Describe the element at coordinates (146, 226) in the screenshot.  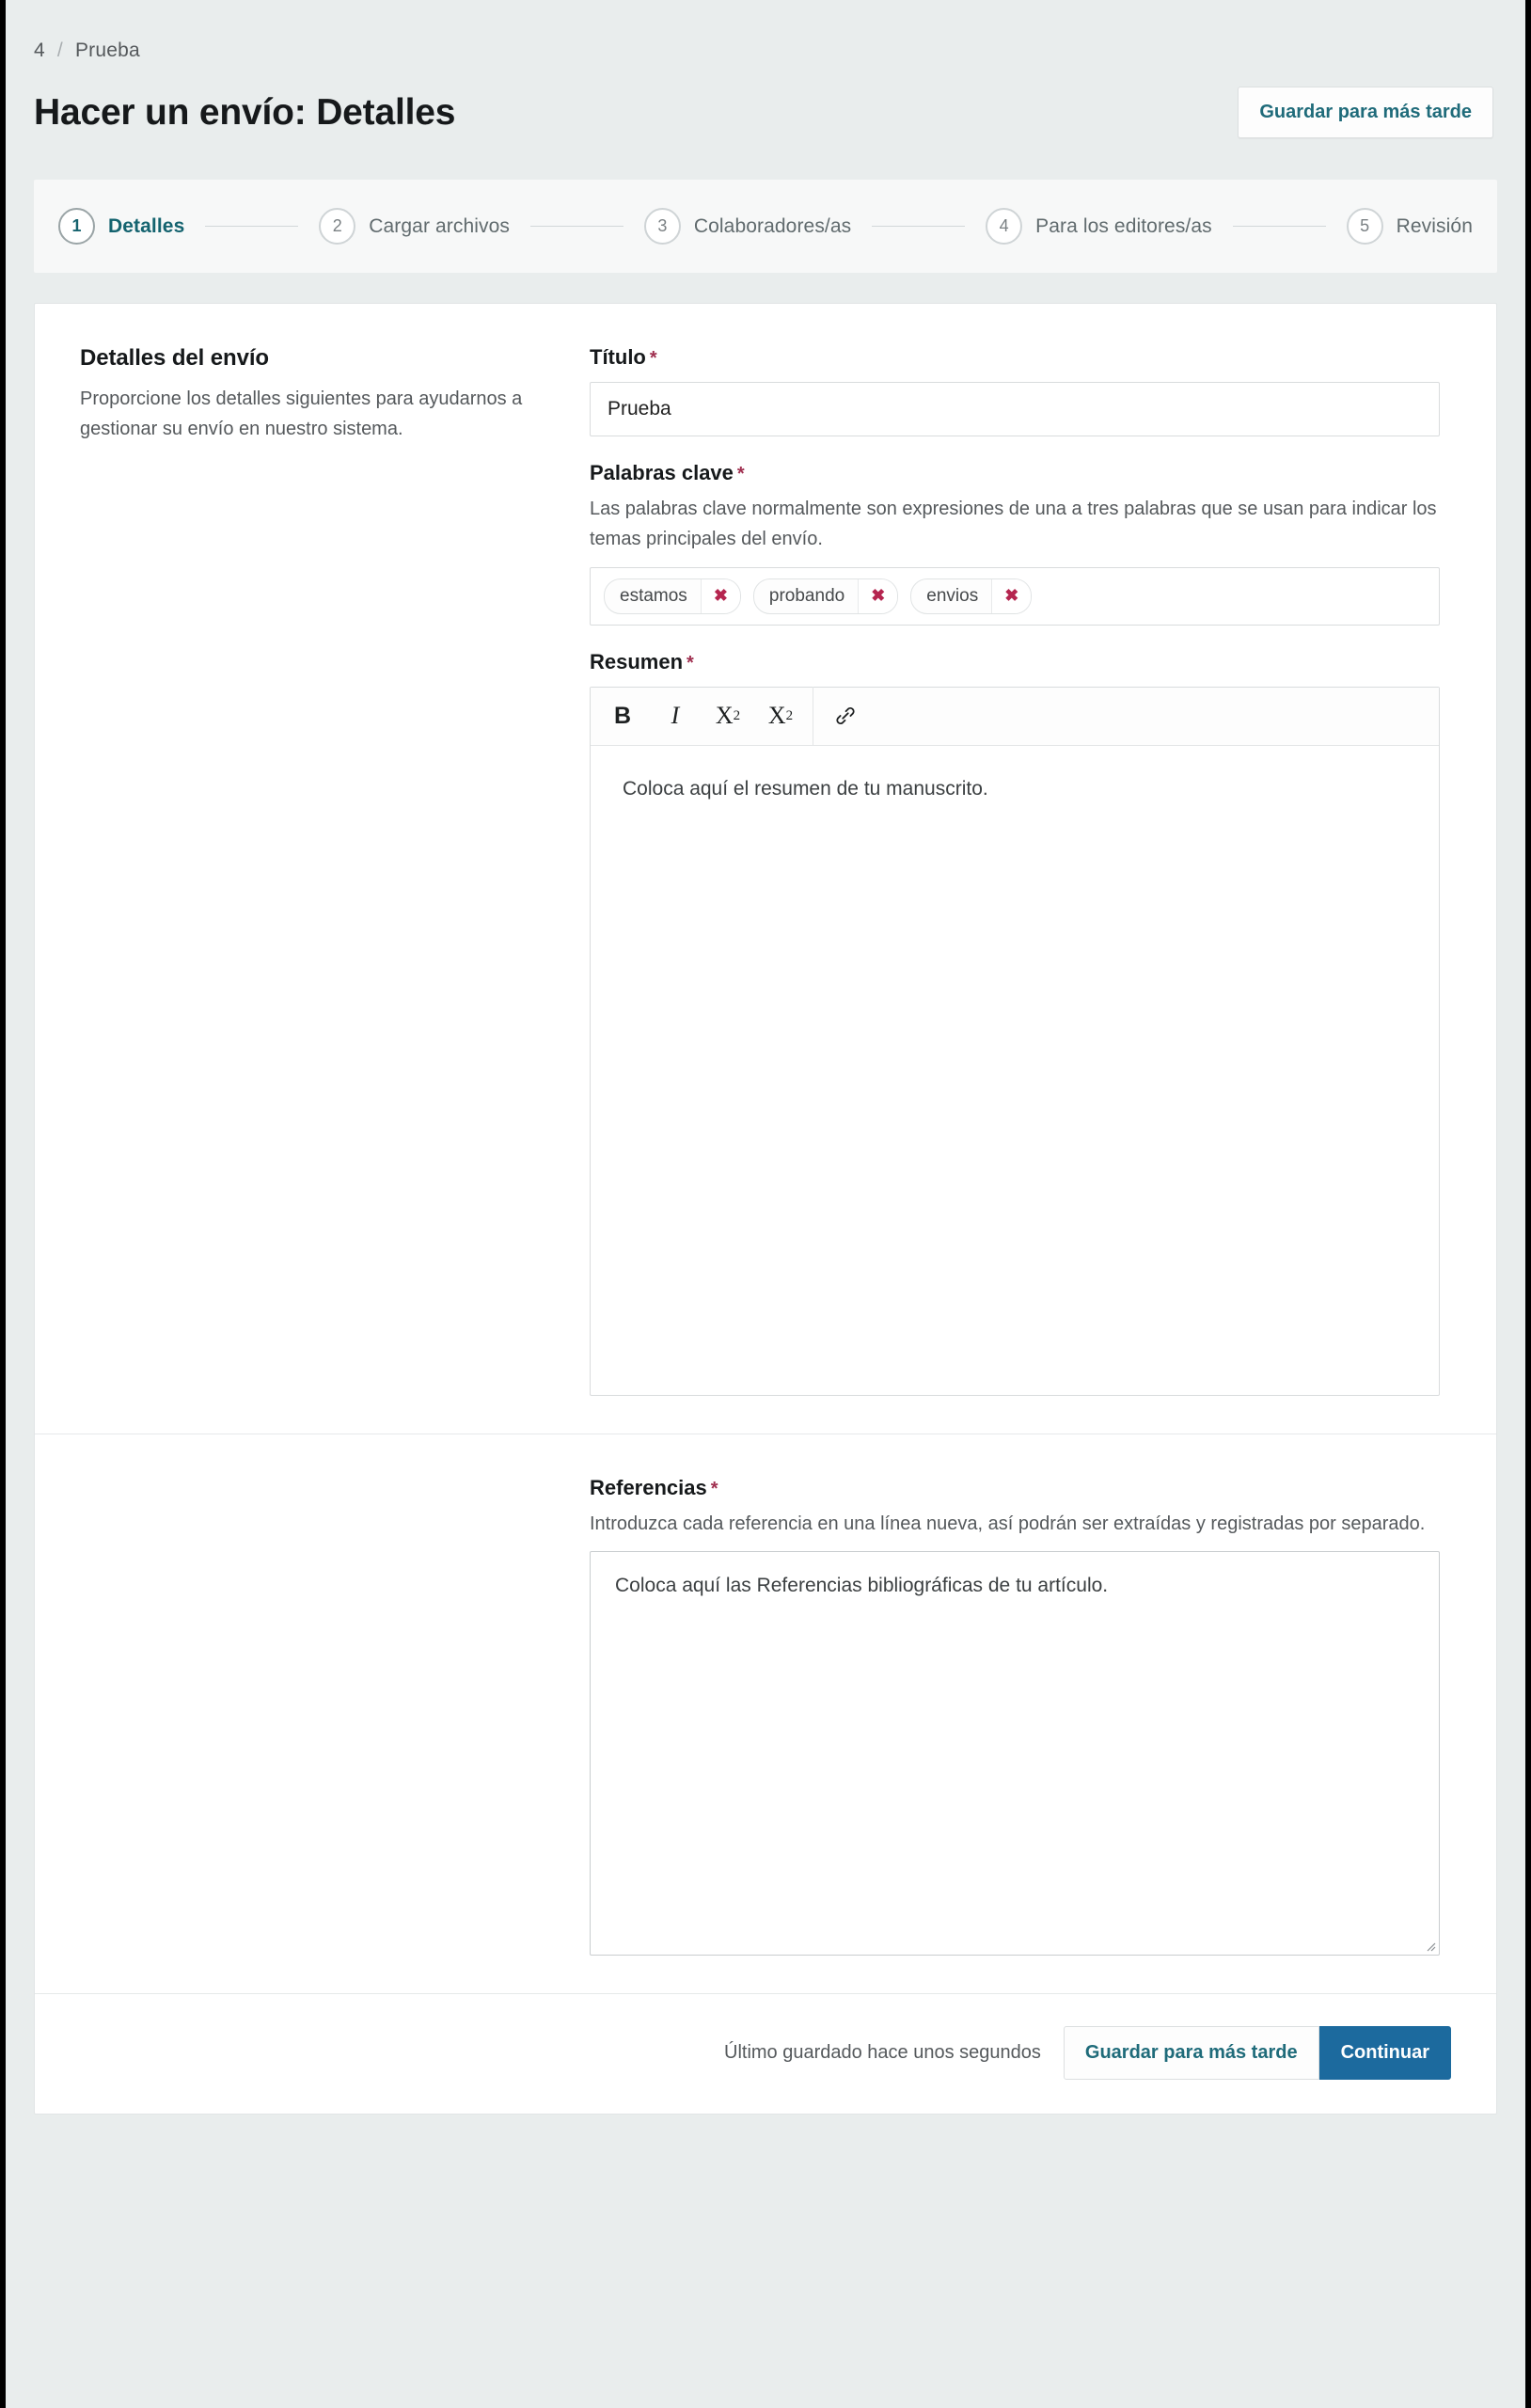
I see `step-label-1: Detalles` at that location.